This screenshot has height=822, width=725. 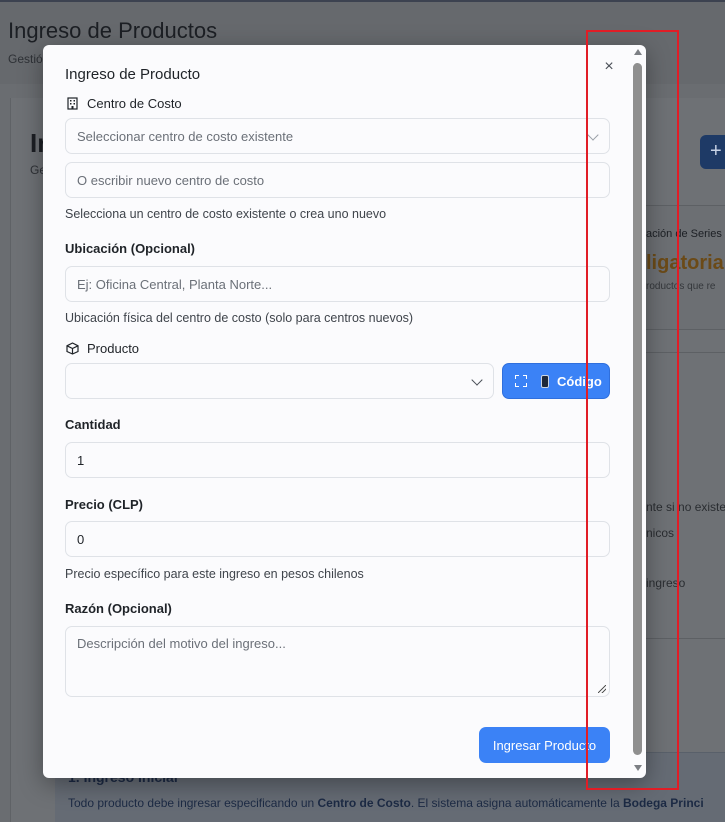 What do you see at coordinates (171, 180) in the screenshot?
I see `new-cost-center-placeholder: O escribir nuevo centro de costo` at bounding box center [171, 180].